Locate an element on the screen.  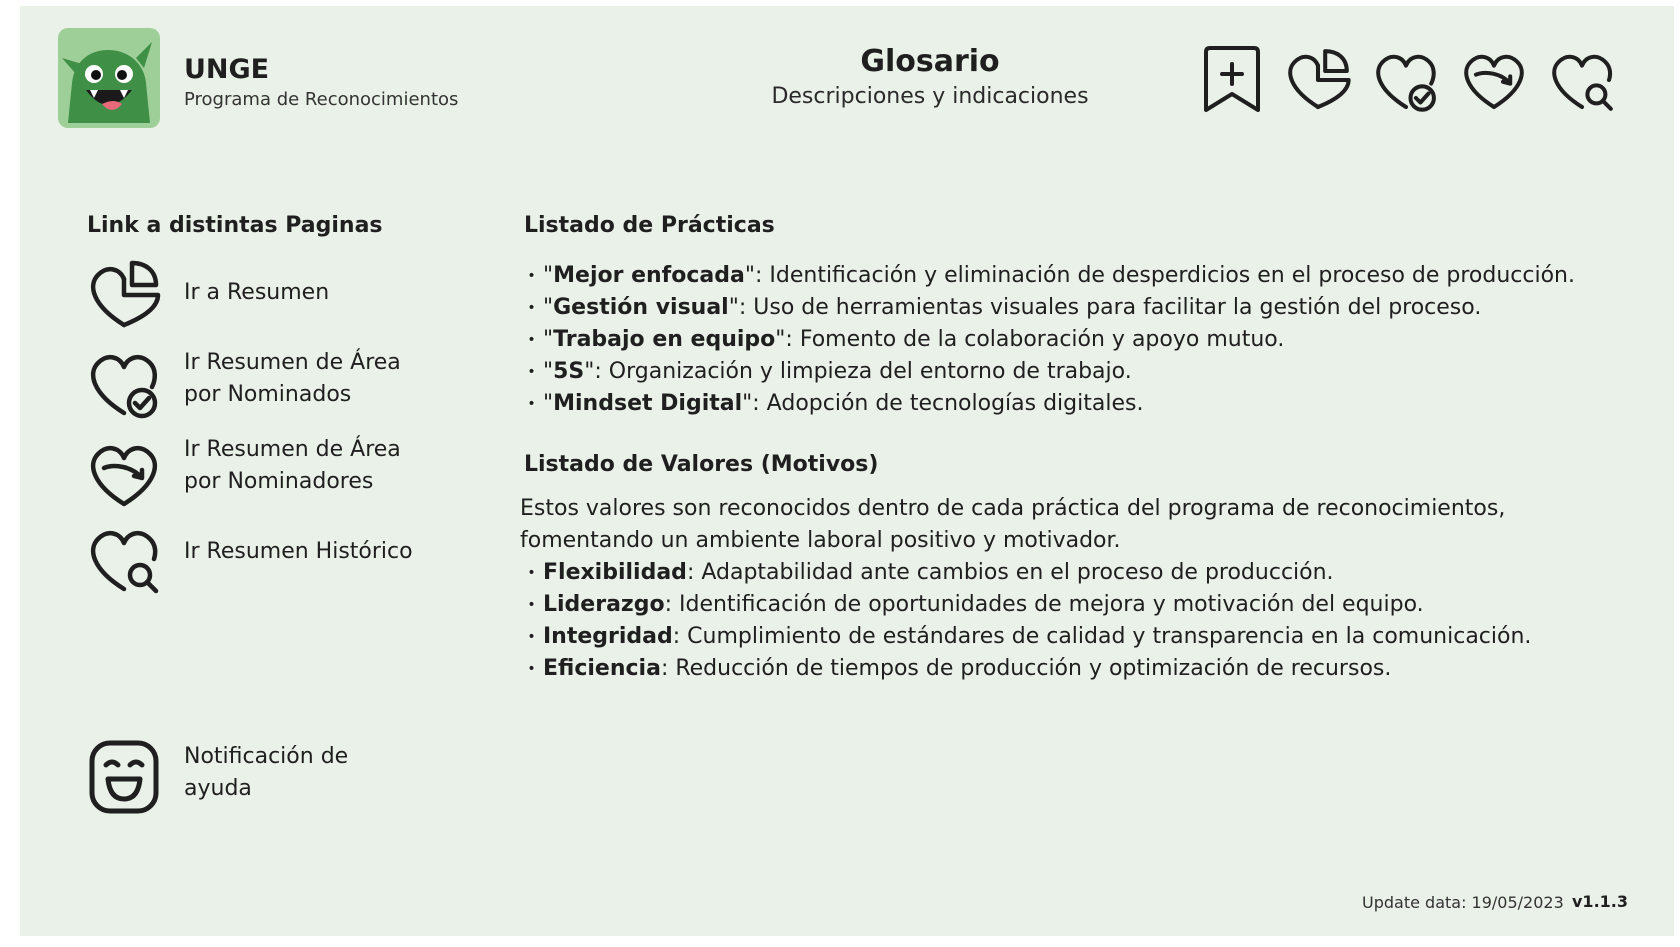
value-term: Eficiencia is located at coordinates (602, 668).